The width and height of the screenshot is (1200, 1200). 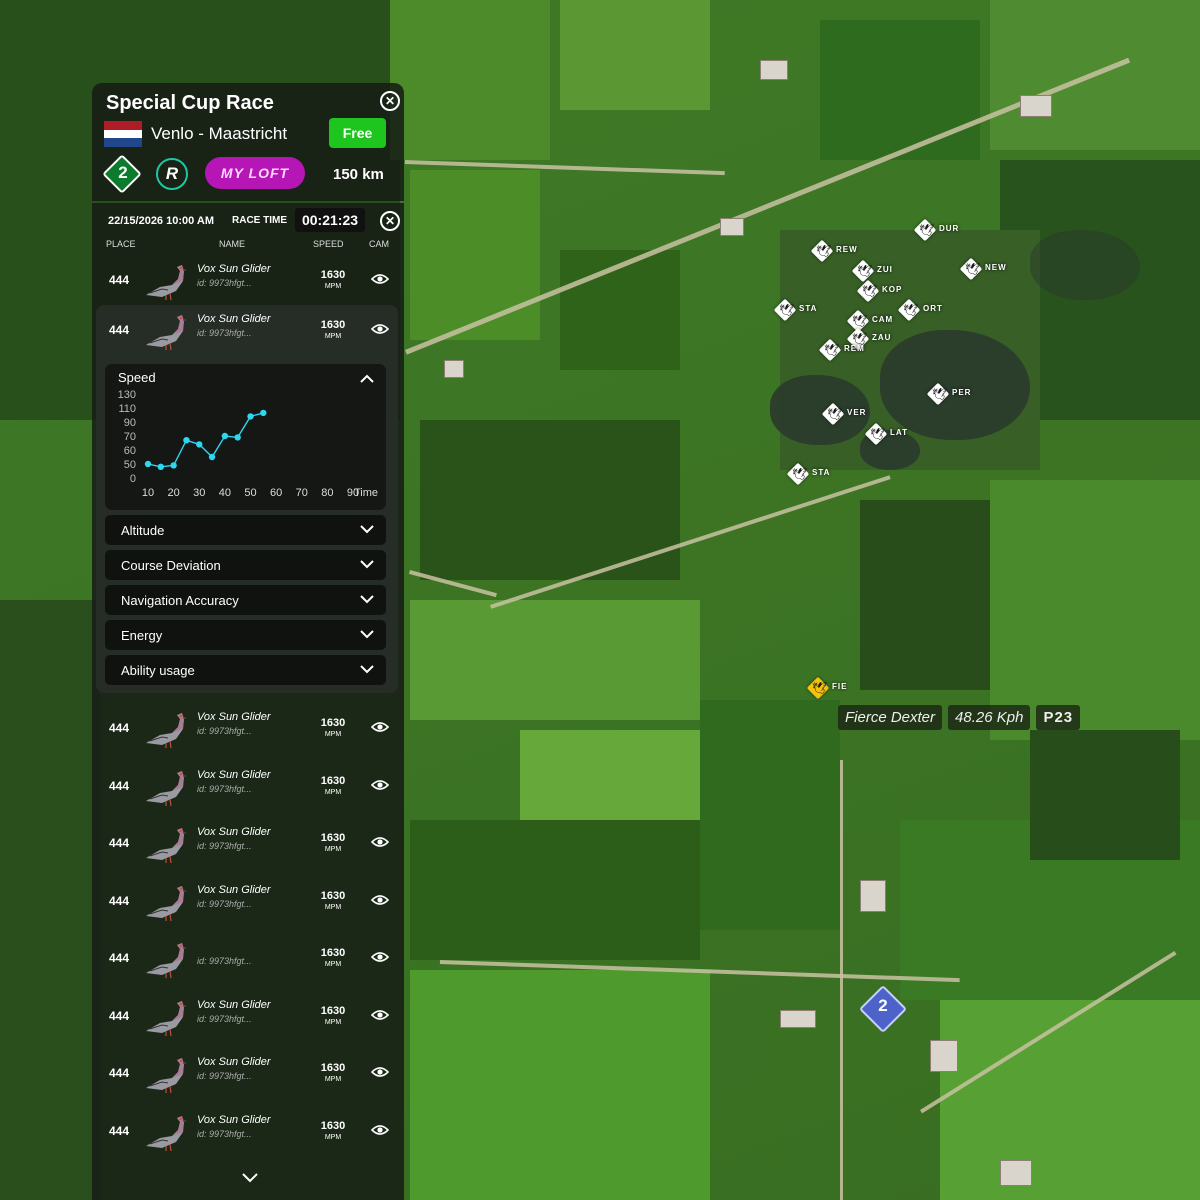 What do you see at coordinates (948, 394) in the screenshot?
I see `pigeon-marker: 🕊 PER` at bounding box center [948, 394].